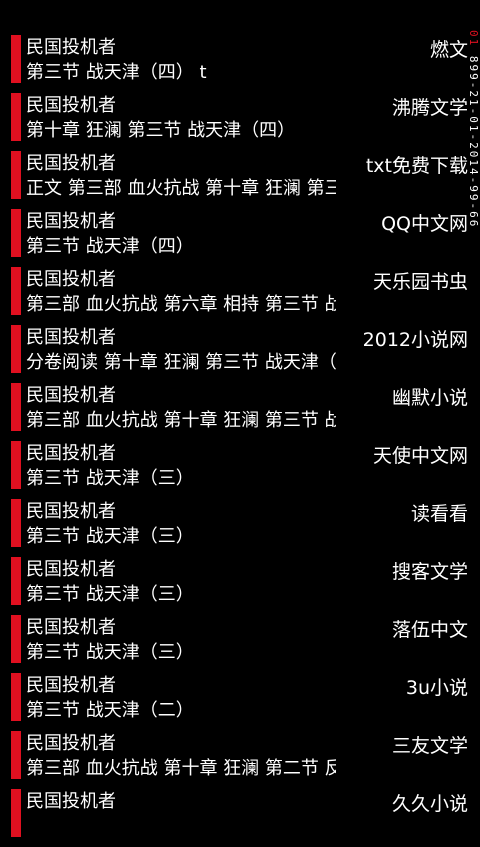 This screenshot has width=480, height=847. What do you see at coordinates (436, 688) in the screenshot?
I see `source-site: 3u小说` at bounding box center [436, 688].